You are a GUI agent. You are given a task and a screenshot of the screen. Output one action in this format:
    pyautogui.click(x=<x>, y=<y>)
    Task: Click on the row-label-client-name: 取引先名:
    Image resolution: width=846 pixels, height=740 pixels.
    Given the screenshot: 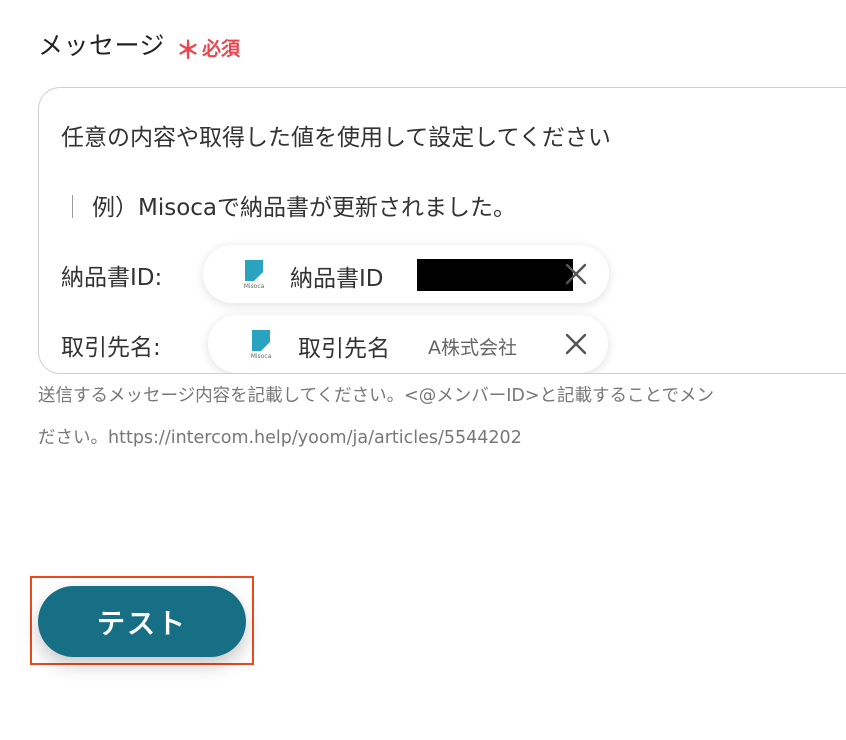 What is the action you would take?
    pyautogui.click(x=111, y=348)
    